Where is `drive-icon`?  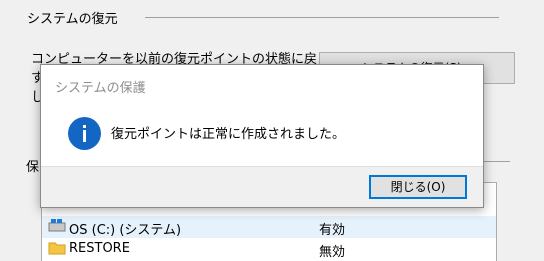 drive-icon is located at coordinates (57, 225).